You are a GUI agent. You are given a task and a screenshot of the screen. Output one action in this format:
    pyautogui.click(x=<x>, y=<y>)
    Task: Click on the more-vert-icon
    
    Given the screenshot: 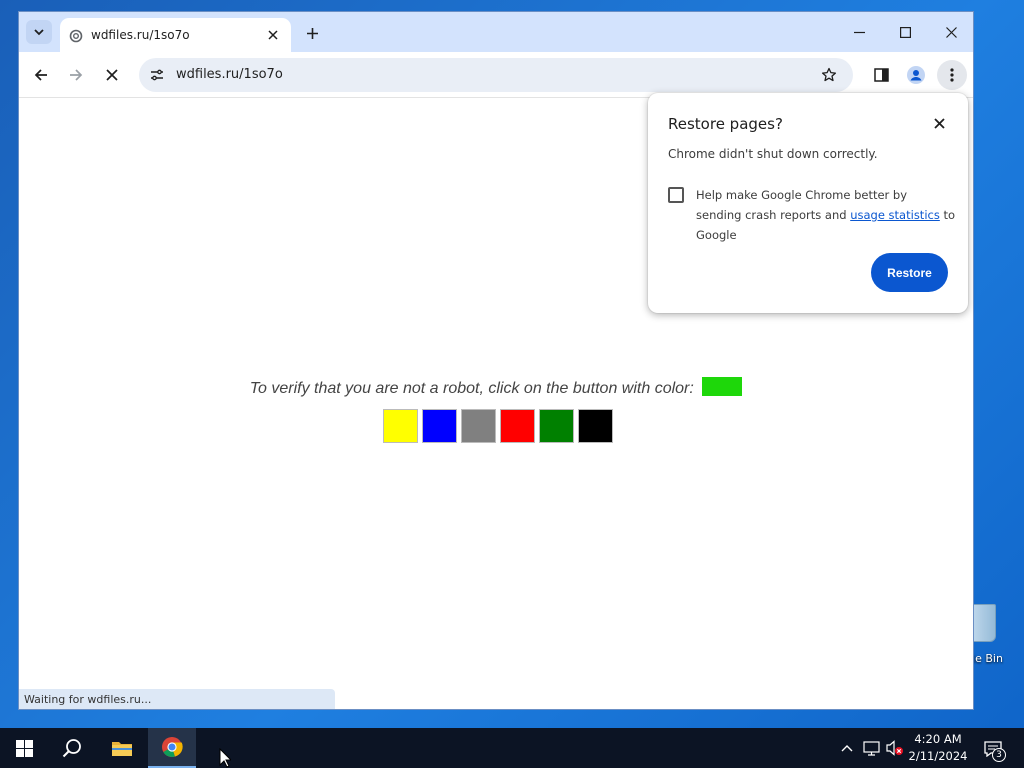 What is the action you would take?
    pyautogui.click(x=952, y=75)
    